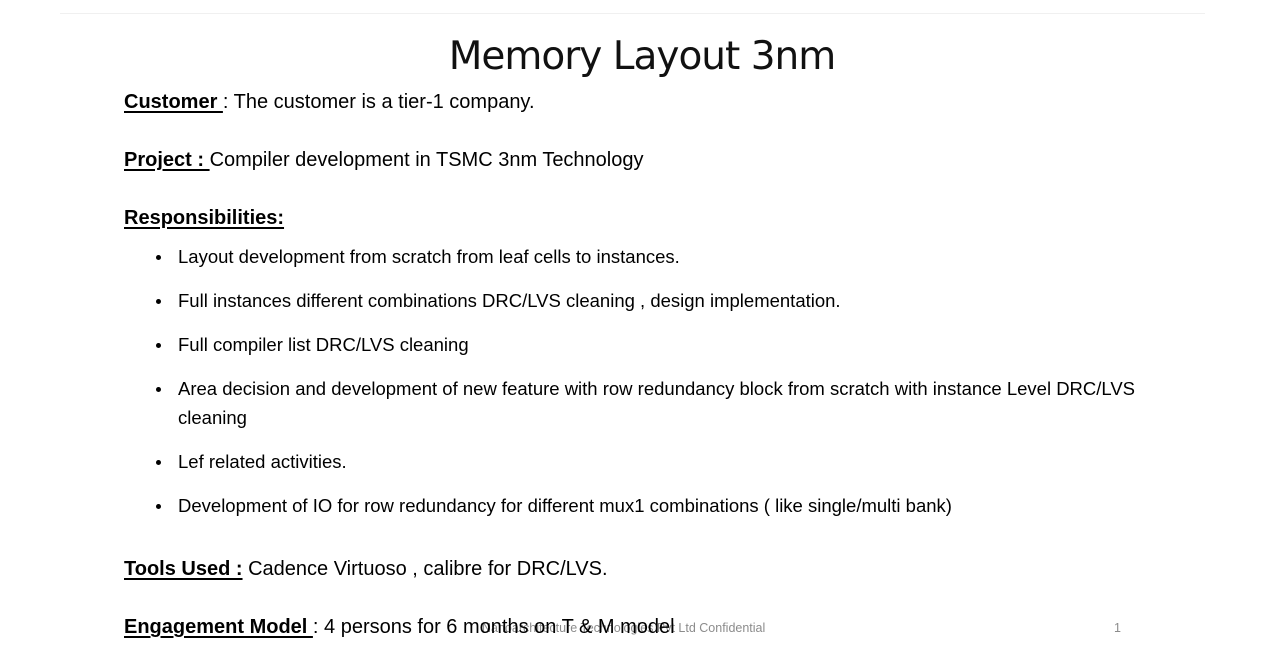  What do you see at coordinates (425, 569) in the screenshot?
I see `tools-text: Cadence Virtuoso , calibre for DRC/LVS.` at bounding box center [425, 569].